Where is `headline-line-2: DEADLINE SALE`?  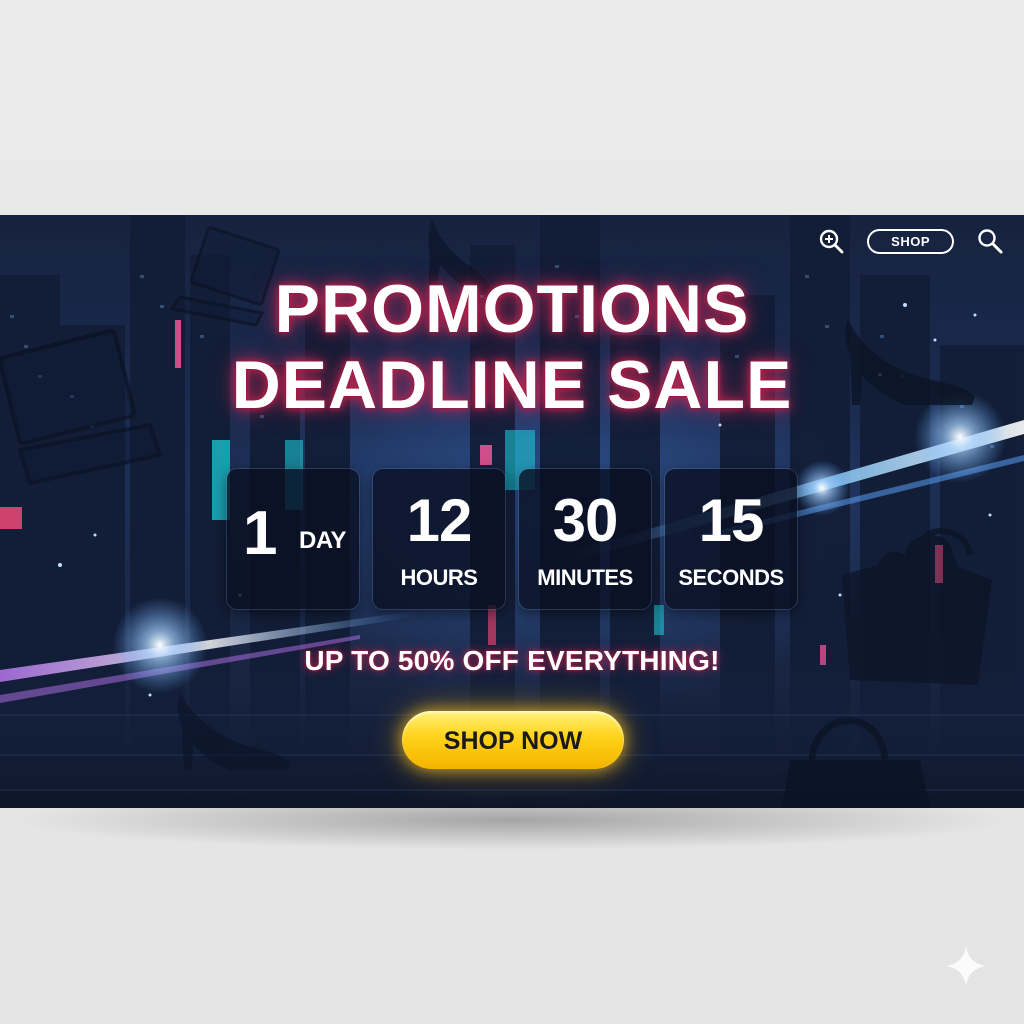 headline-line-2: DEADLINE SALE is located at coordinates (512, 385).